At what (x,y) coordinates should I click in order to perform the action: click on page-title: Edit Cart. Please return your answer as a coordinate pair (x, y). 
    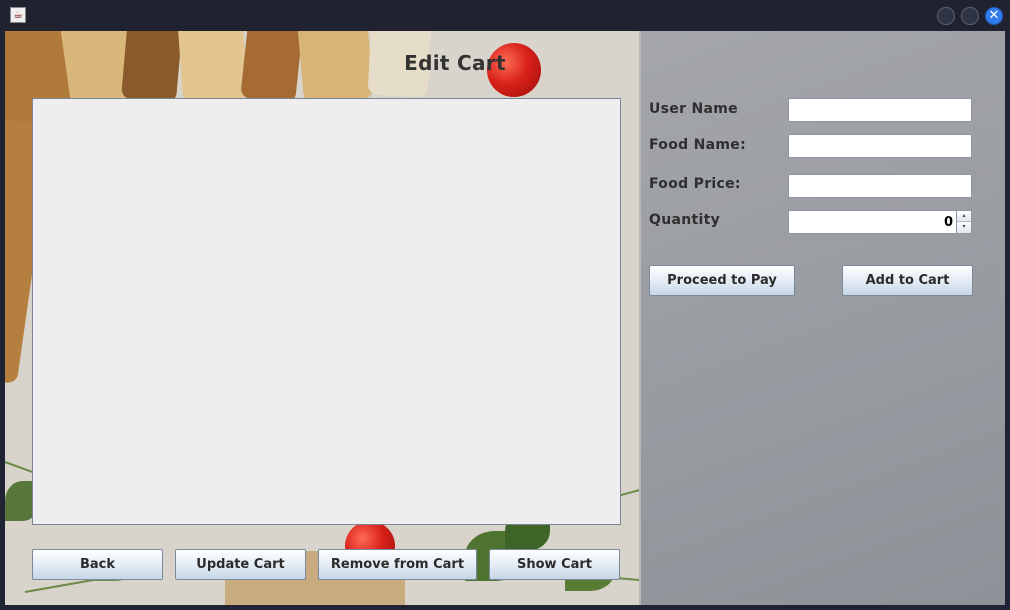
    Looking at the image, I should click on (455, 63).